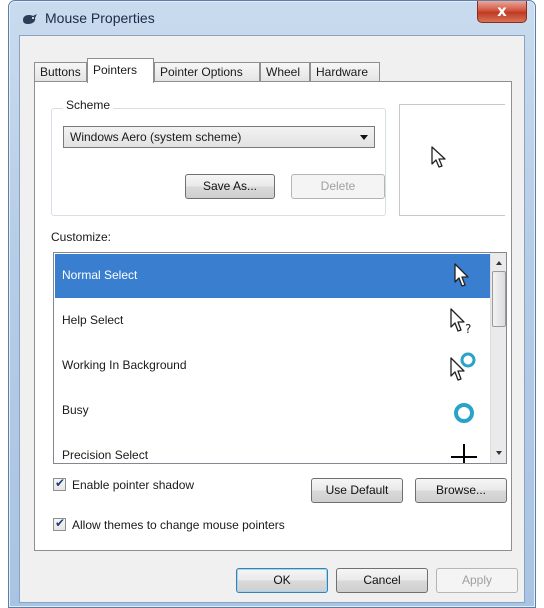  Describe the element at coordinates (81, 237) in the screenshot. I see `customize-label: Customize:` at that location.